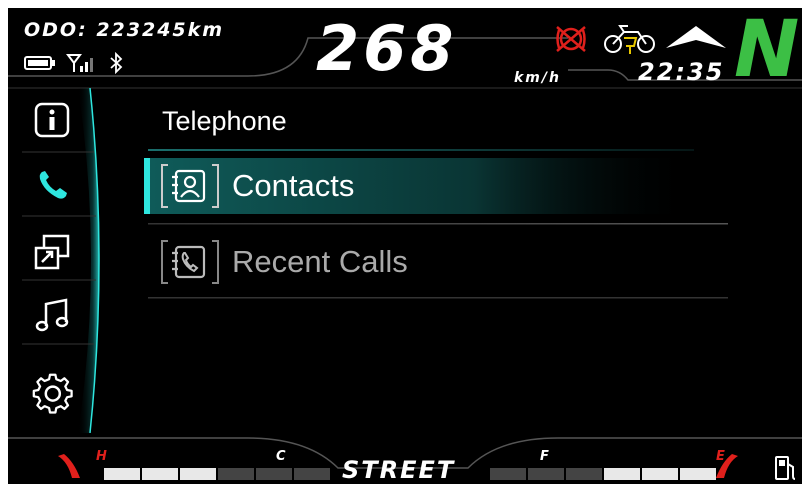 The image size is (810, 492). What do you see at coordinates (785, 468) in the screenshot?
I see `fuel-pump-icon` at bounding box center [785, 468].